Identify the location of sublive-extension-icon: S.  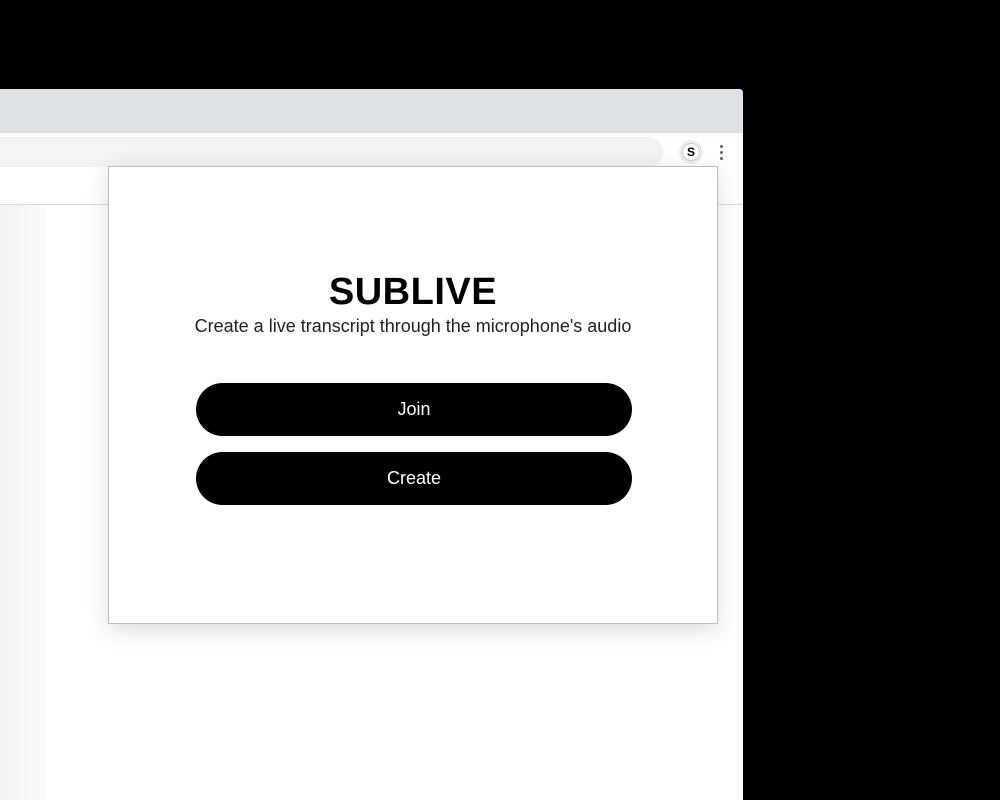
(691, 152).